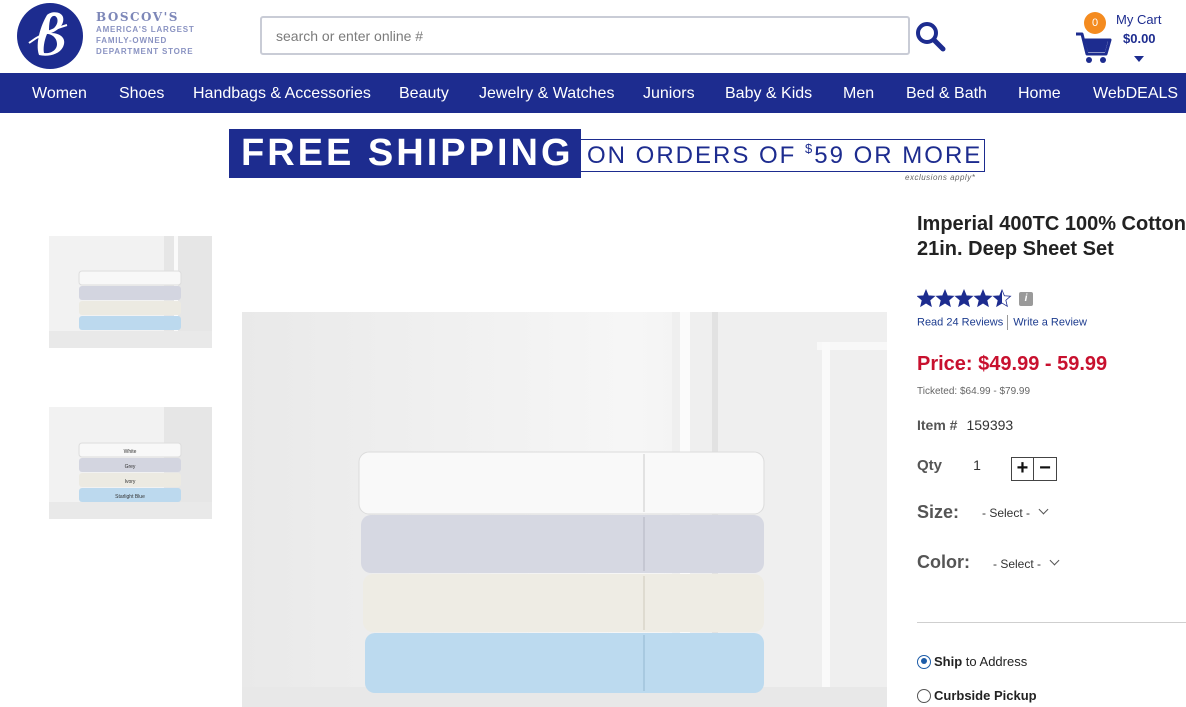 The height and width of the screenshot is (707, 1186). I want to click on sheet-stack-image, so click(130, 292).